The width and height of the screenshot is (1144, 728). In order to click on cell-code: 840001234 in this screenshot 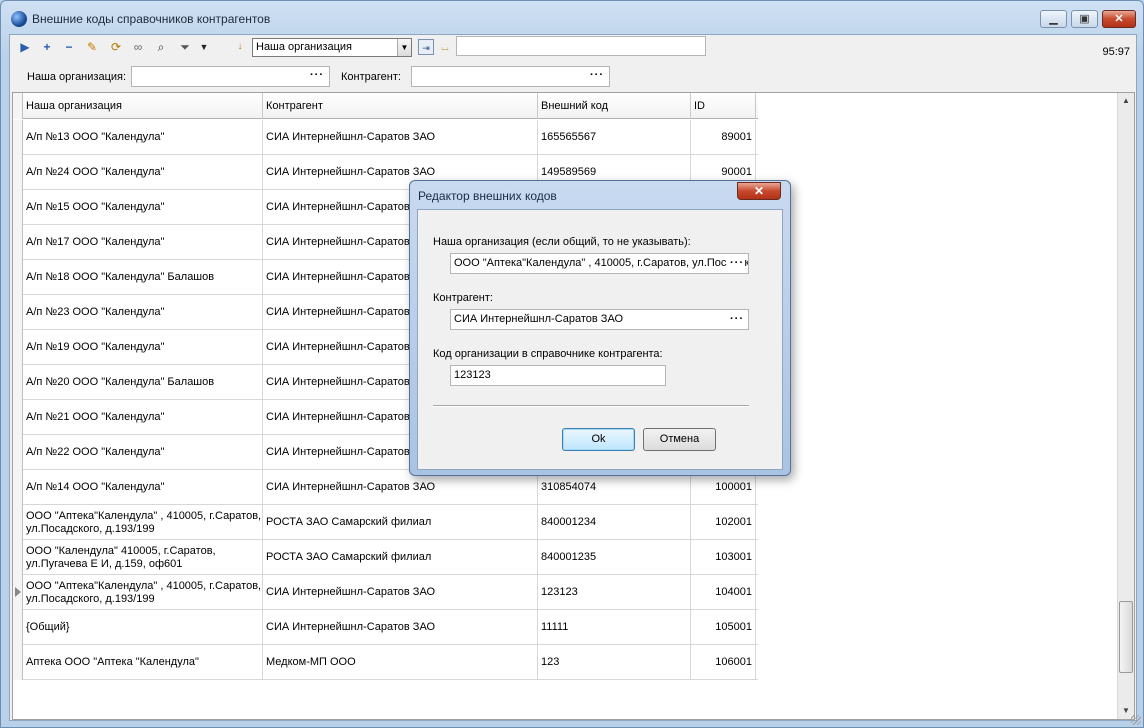, I will do `click(614, 522)`.